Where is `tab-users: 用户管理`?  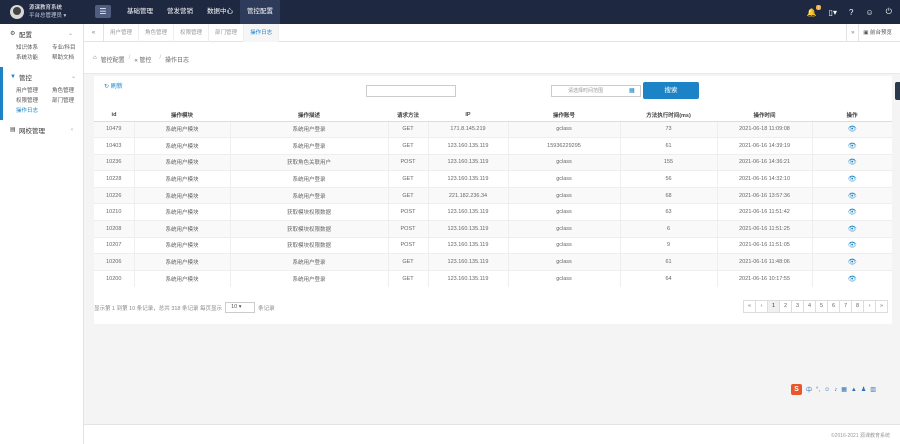
tab-users: 用户管理 is located at coordinates (122, 32).